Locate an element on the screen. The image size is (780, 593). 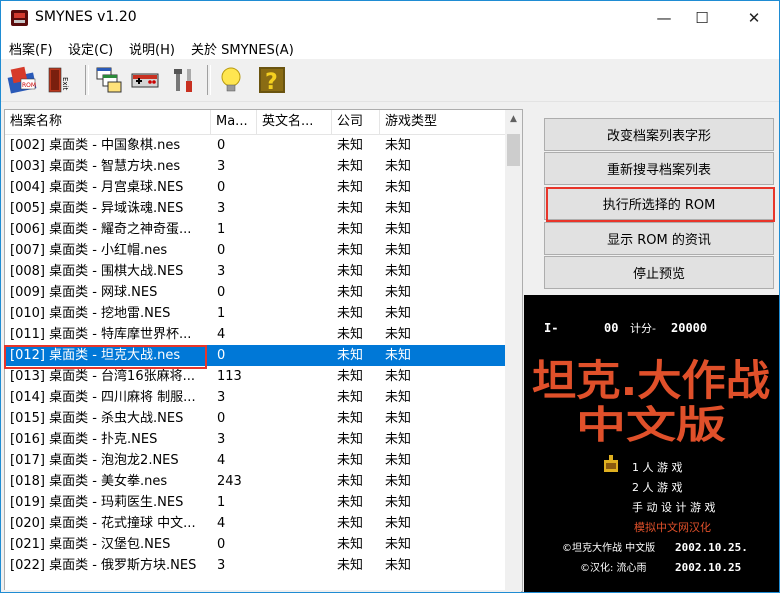
tips-button is located at coordinates (231, 80).